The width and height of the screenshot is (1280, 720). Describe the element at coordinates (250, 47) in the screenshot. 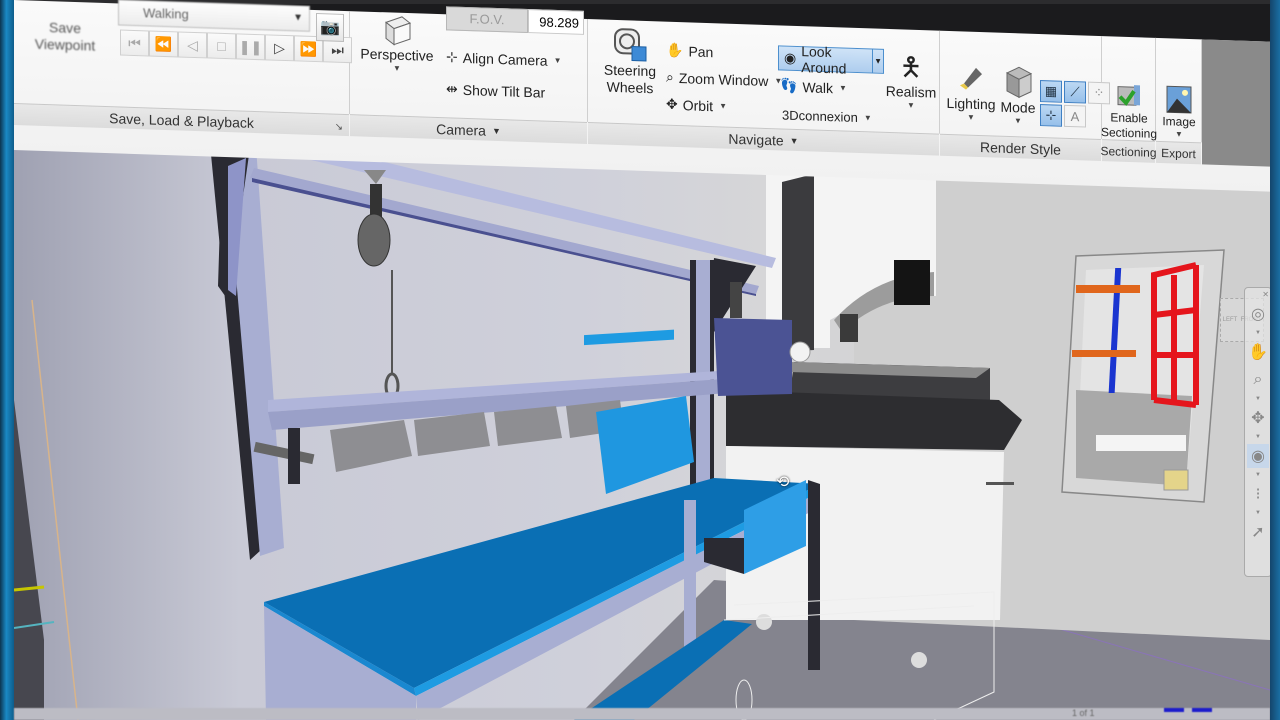

I see `pause-button: ❚❚` at that location.